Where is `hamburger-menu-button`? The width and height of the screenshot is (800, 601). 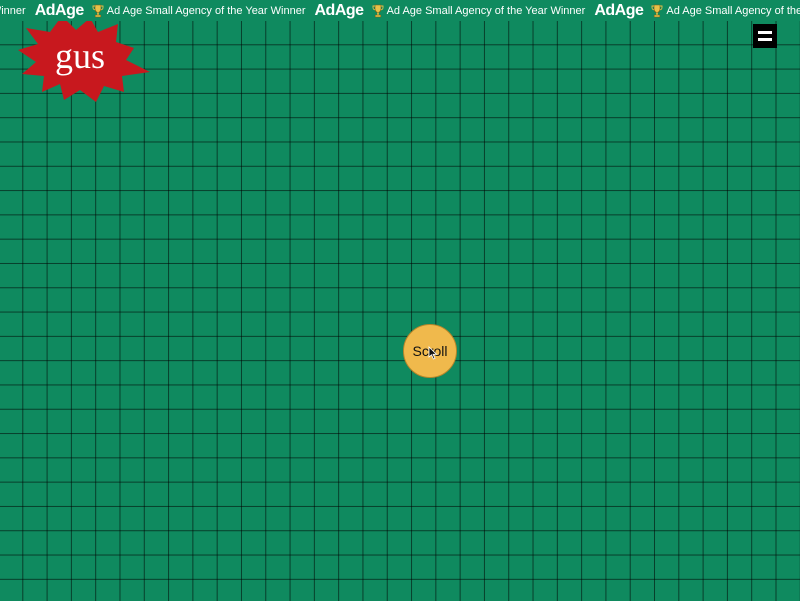
hamburger-menu-button is located at coordinates (765, 36).